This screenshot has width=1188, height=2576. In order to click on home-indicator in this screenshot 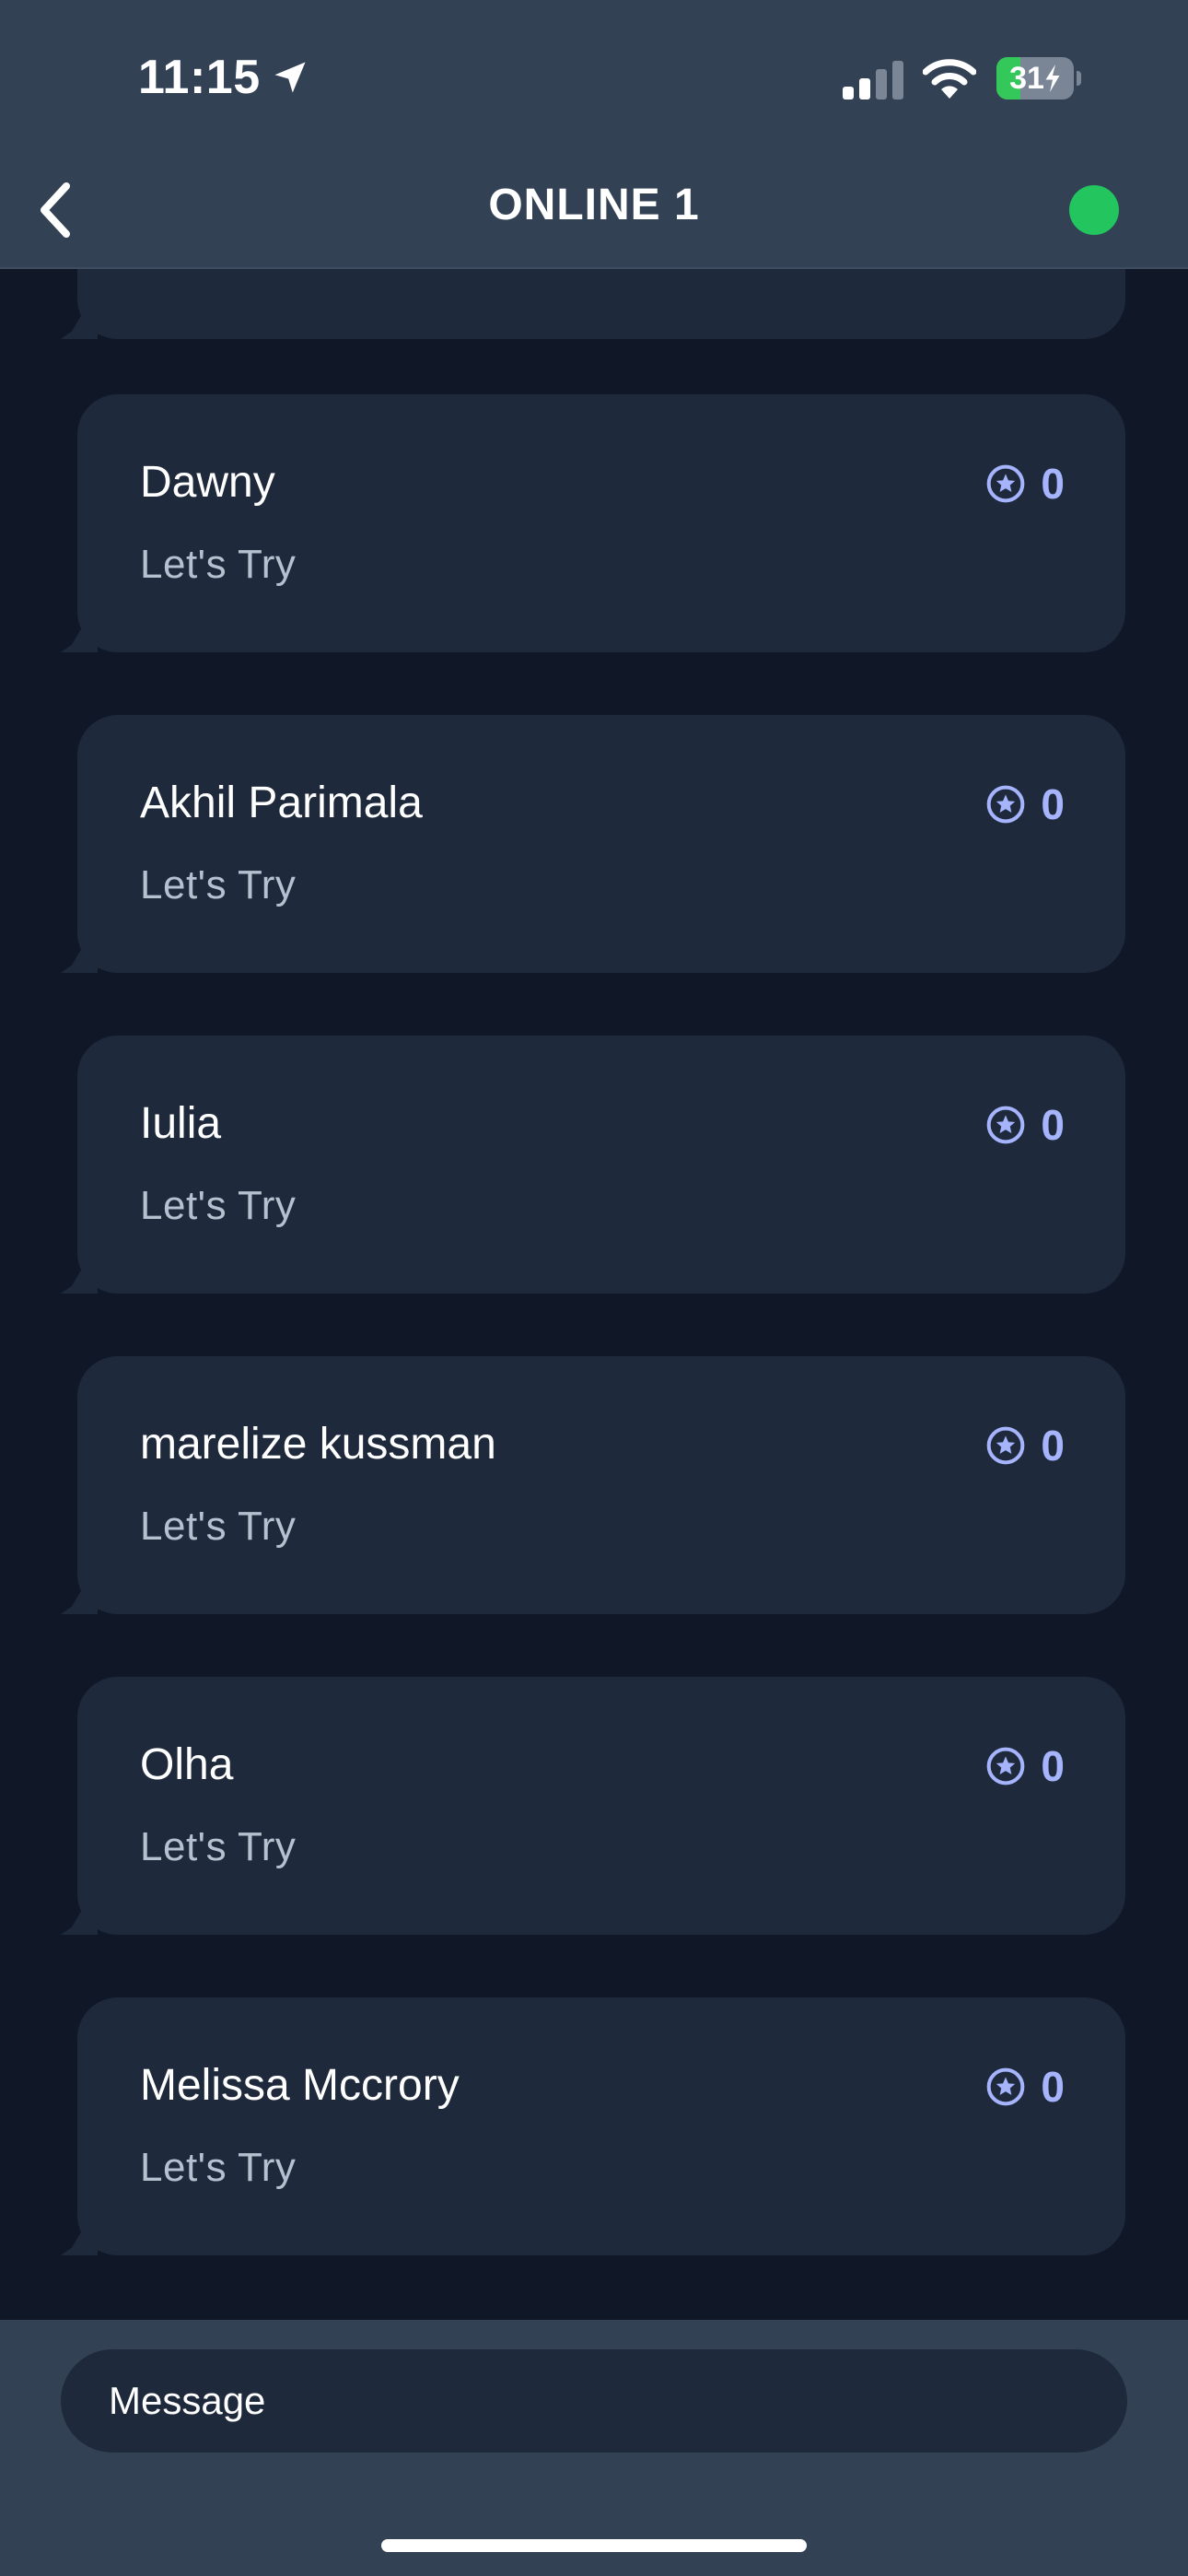, I will do `click(594, 2545)`.